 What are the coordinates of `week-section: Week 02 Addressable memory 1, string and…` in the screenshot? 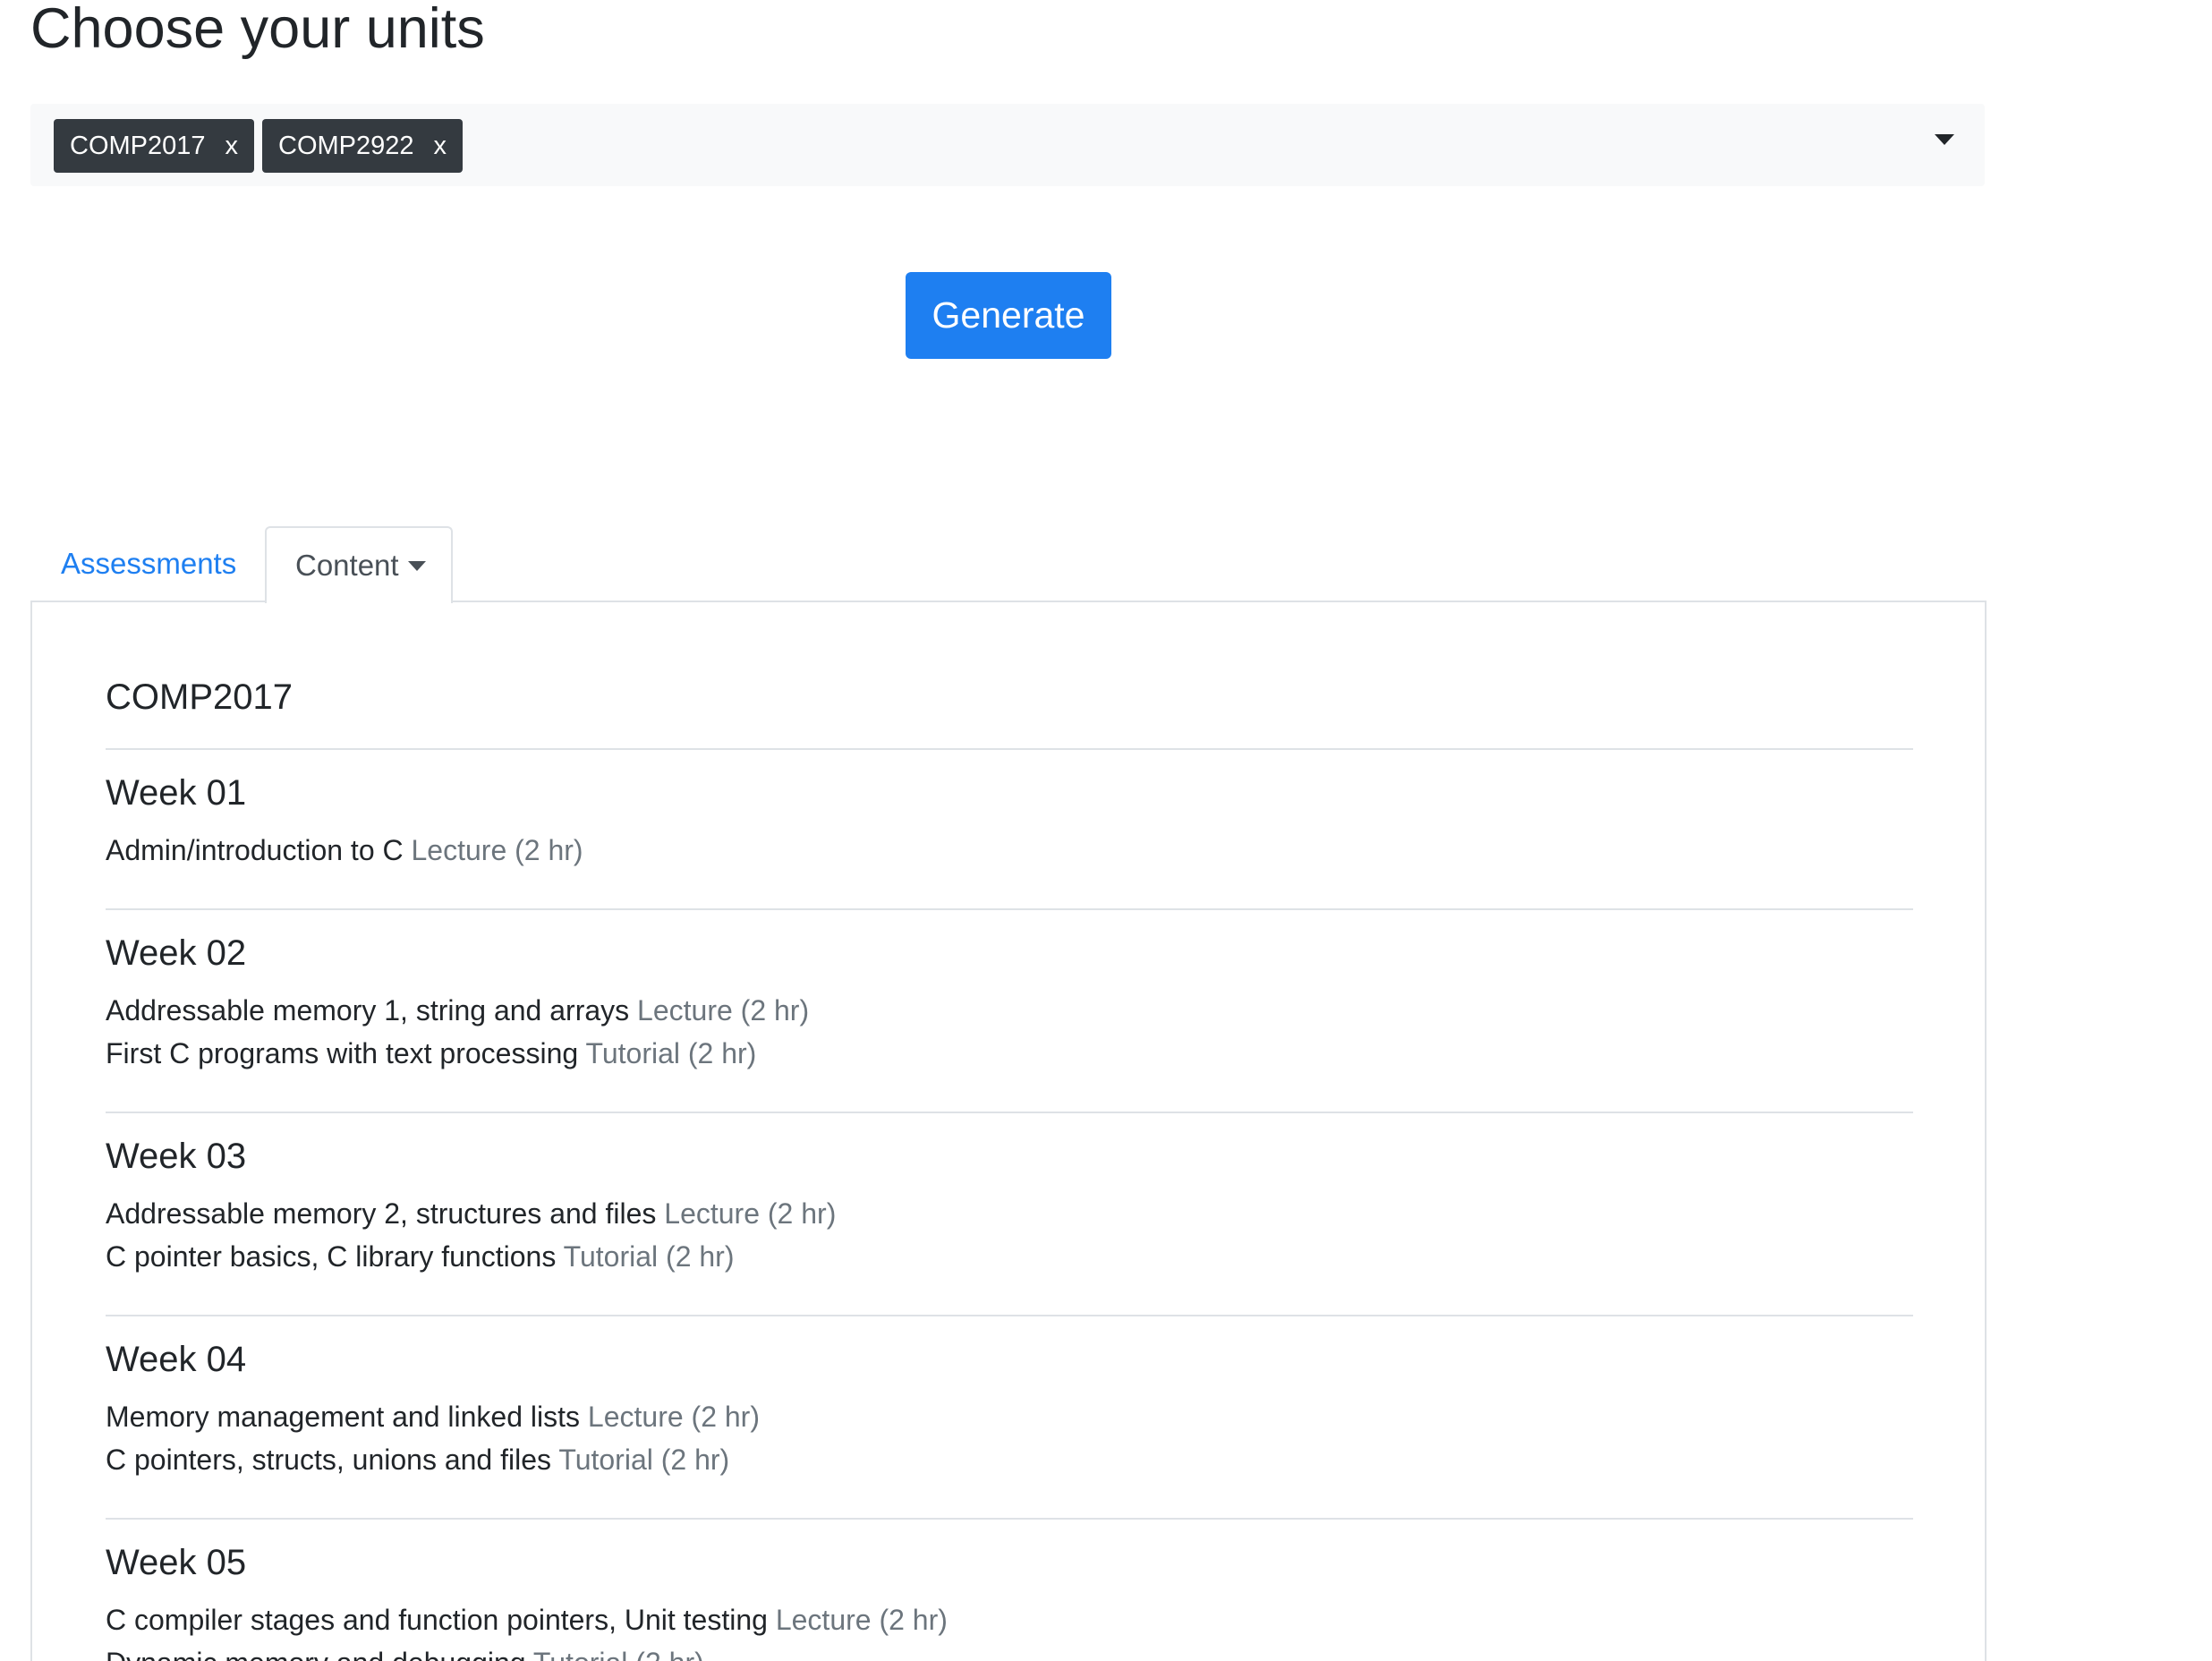 It's located at (1009, 1003).